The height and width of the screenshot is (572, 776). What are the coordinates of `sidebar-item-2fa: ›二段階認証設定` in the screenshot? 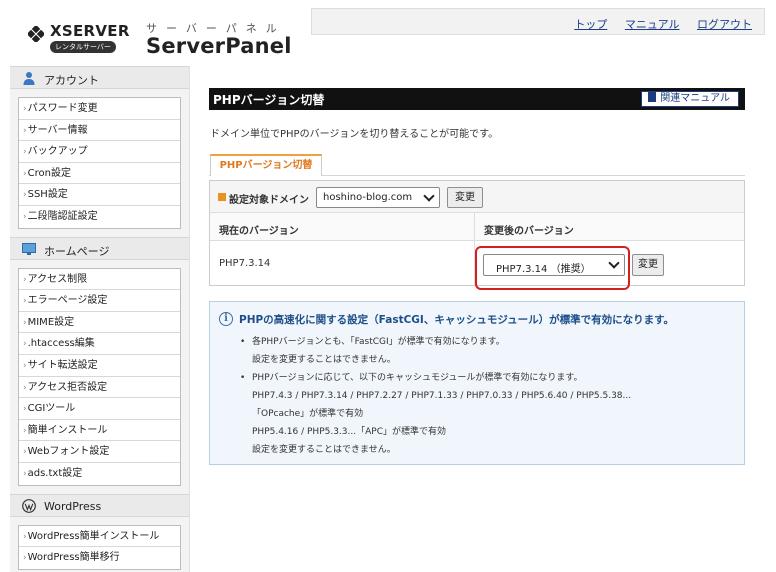 It's located at (99, 217).